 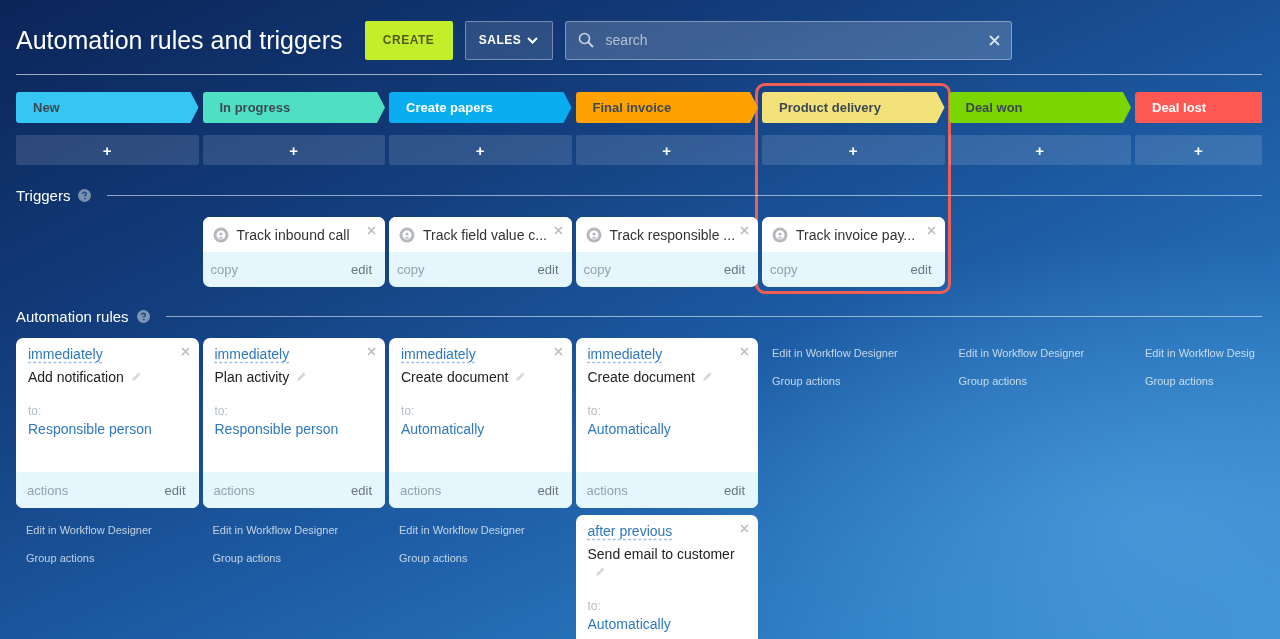 What do you see at coordinates (630, 531) in the screenshot?
I see `timing-link: after previous` at bounding box center [630, 531].